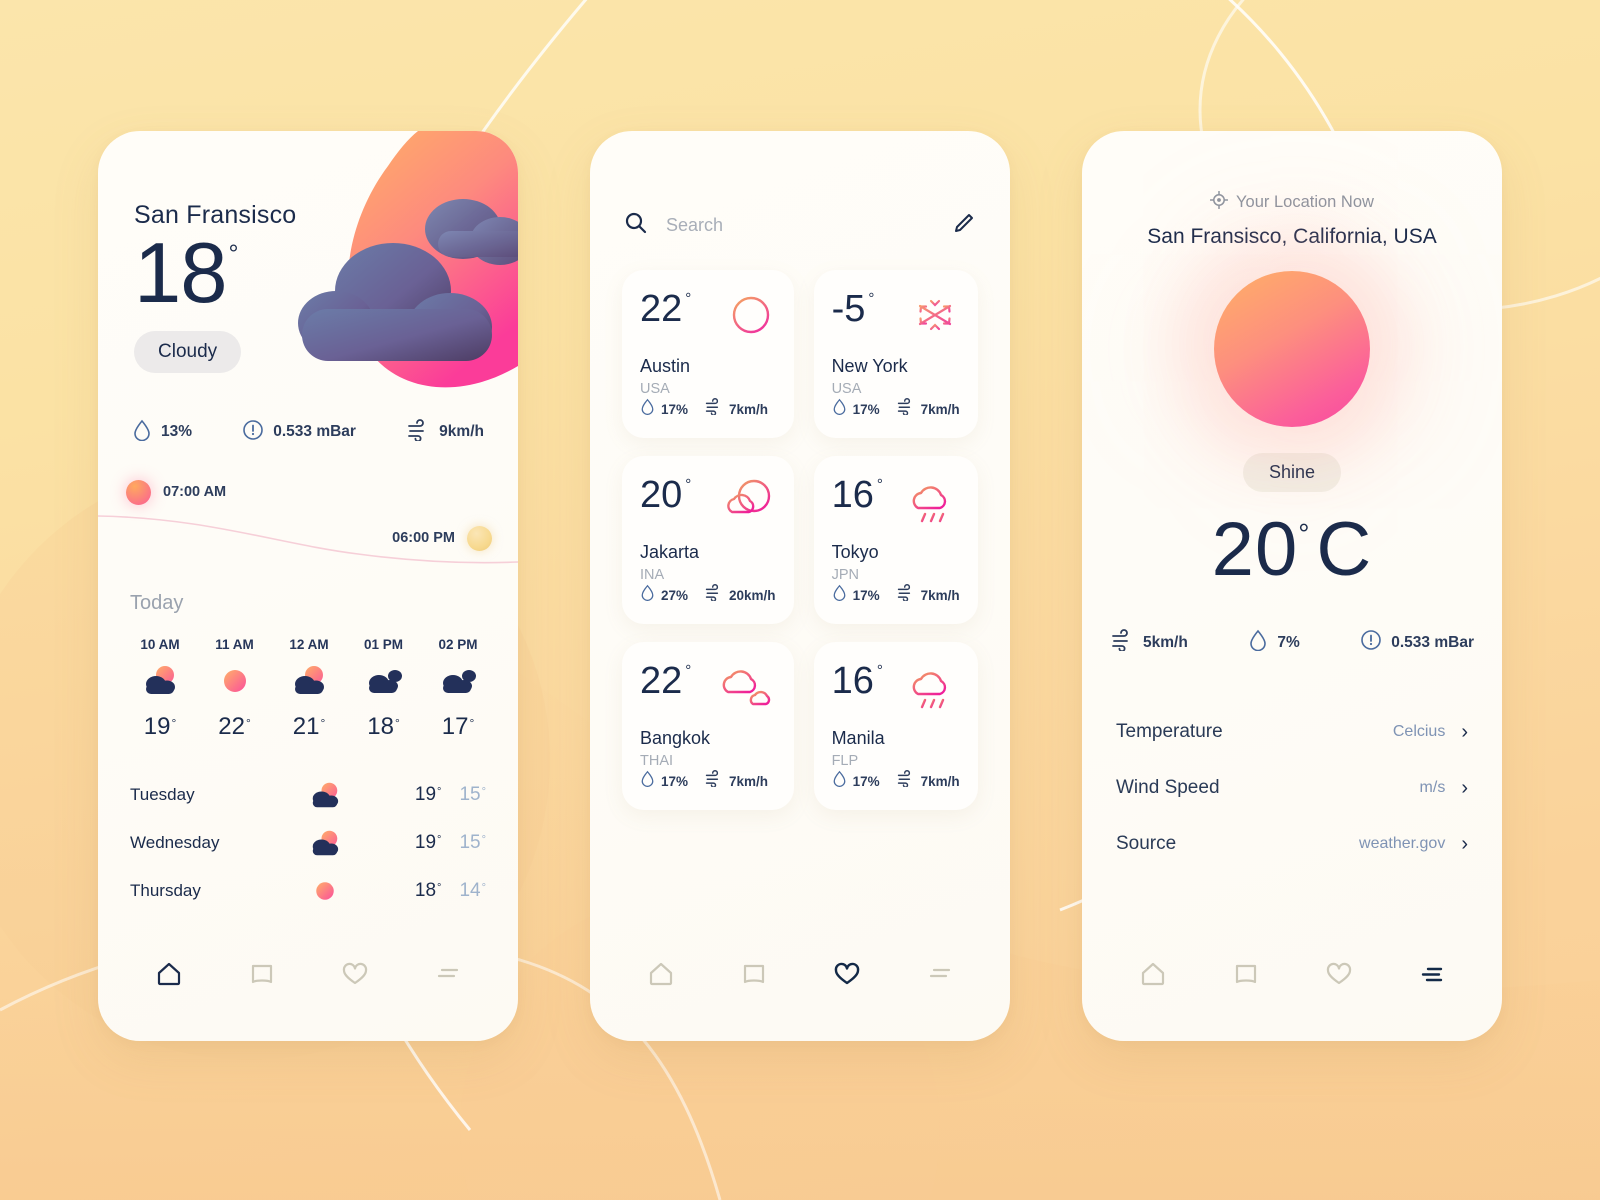 The width and height of the screenshot is (1600, 1200). I want to click on day-label: Wednesday, so click(175, 842).